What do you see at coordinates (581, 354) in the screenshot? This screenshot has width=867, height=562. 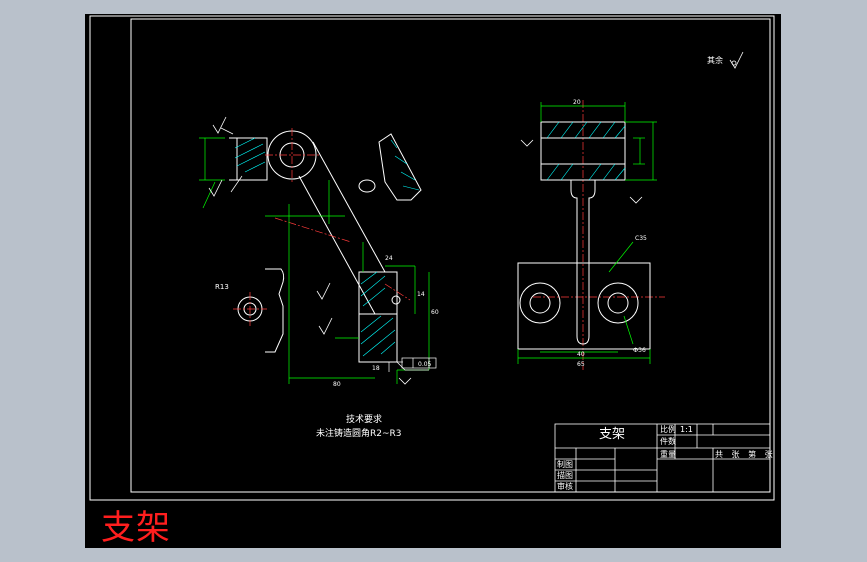 I see `dim-40: 40` at bounding box center [581, 354].